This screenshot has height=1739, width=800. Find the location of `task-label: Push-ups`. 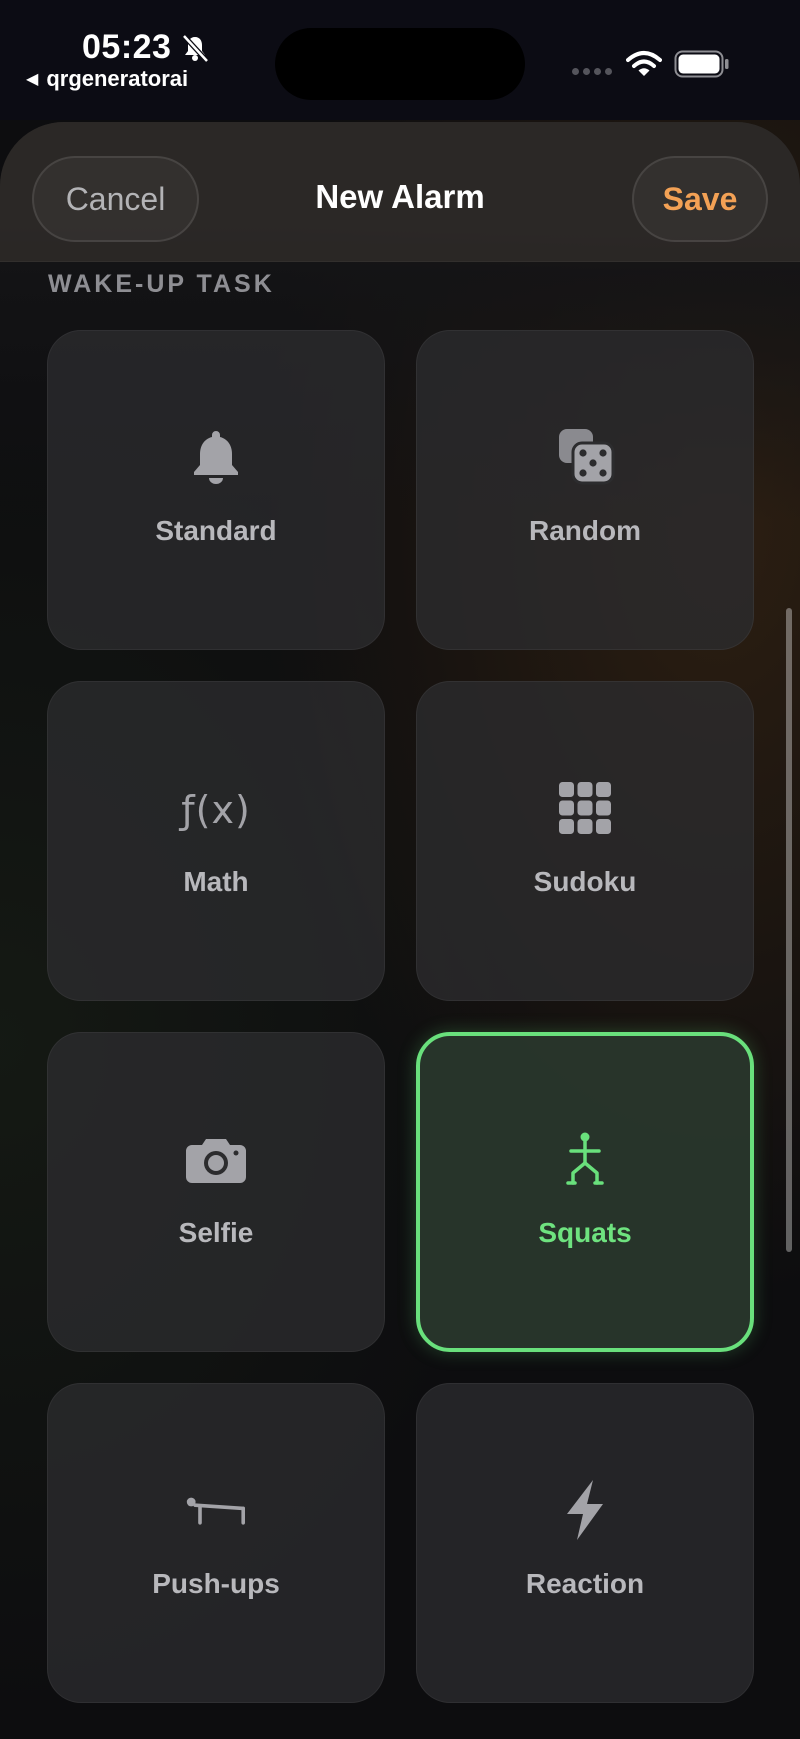

task-label: Push-ups is located at coordinates (216, 1583).